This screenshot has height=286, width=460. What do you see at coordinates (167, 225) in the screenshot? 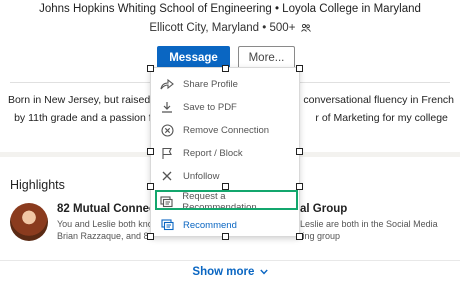
I see `recommend-icon` at bounding box center [167, 225].